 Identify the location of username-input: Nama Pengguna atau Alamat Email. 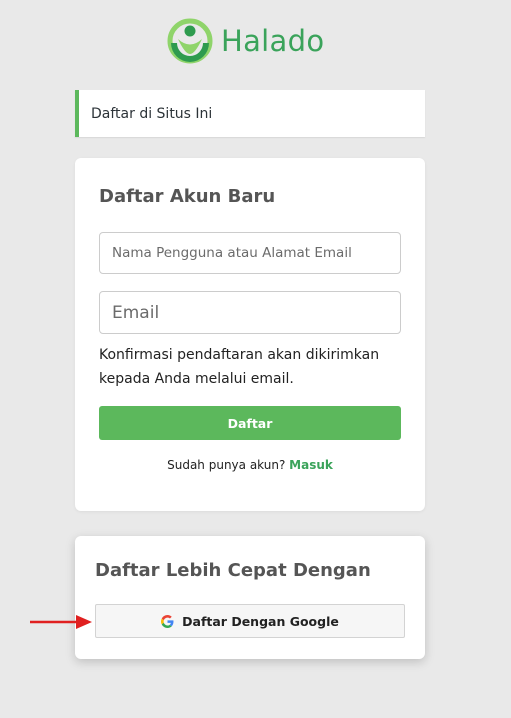
(250, 253).